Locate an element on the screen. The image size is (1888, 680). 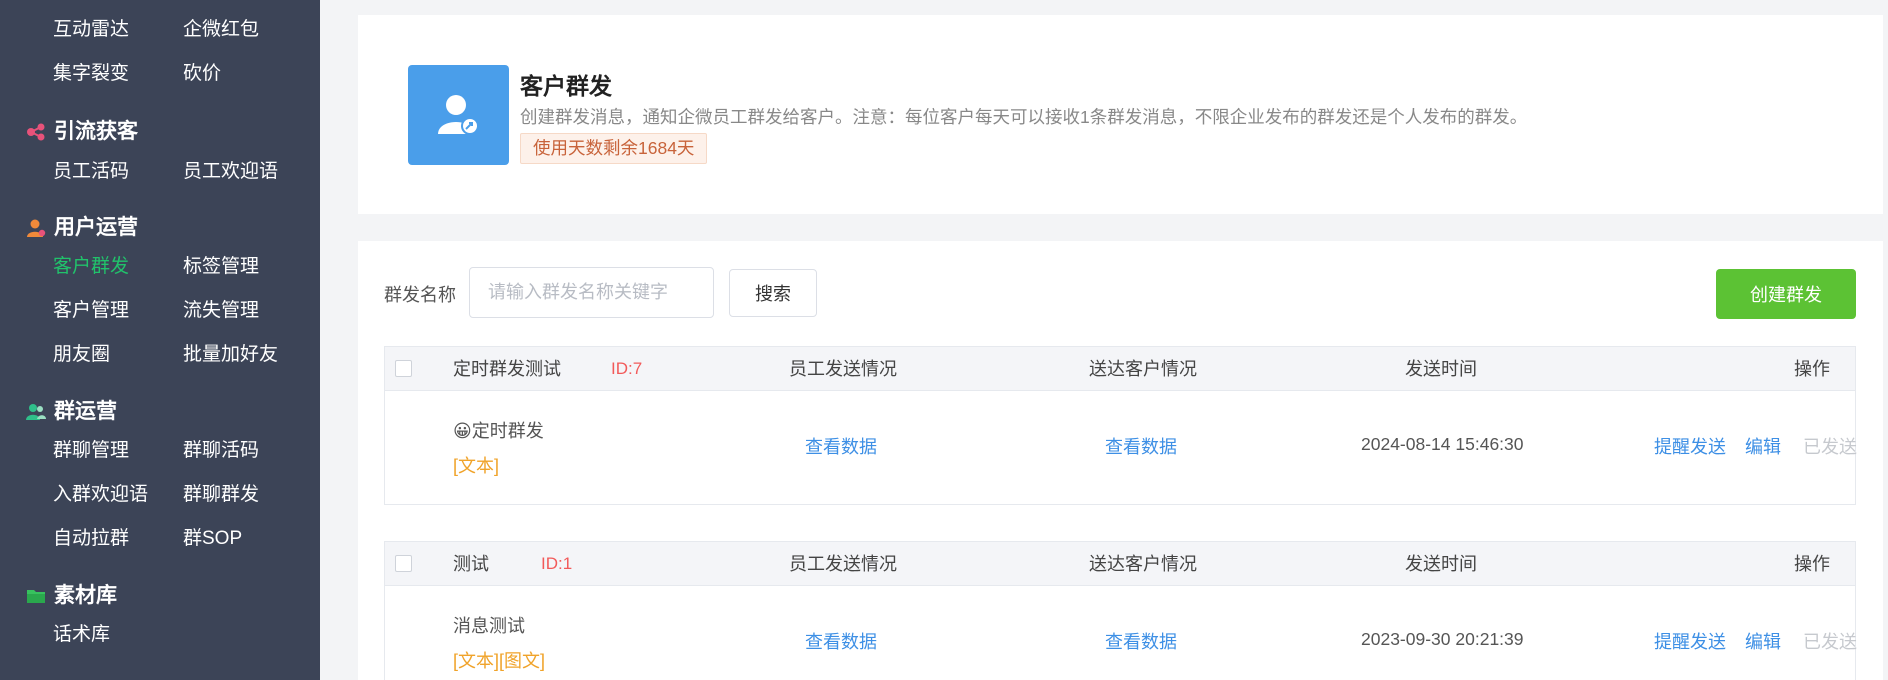
sidebar-row: 话术库 is located at coordinates (183, 635).